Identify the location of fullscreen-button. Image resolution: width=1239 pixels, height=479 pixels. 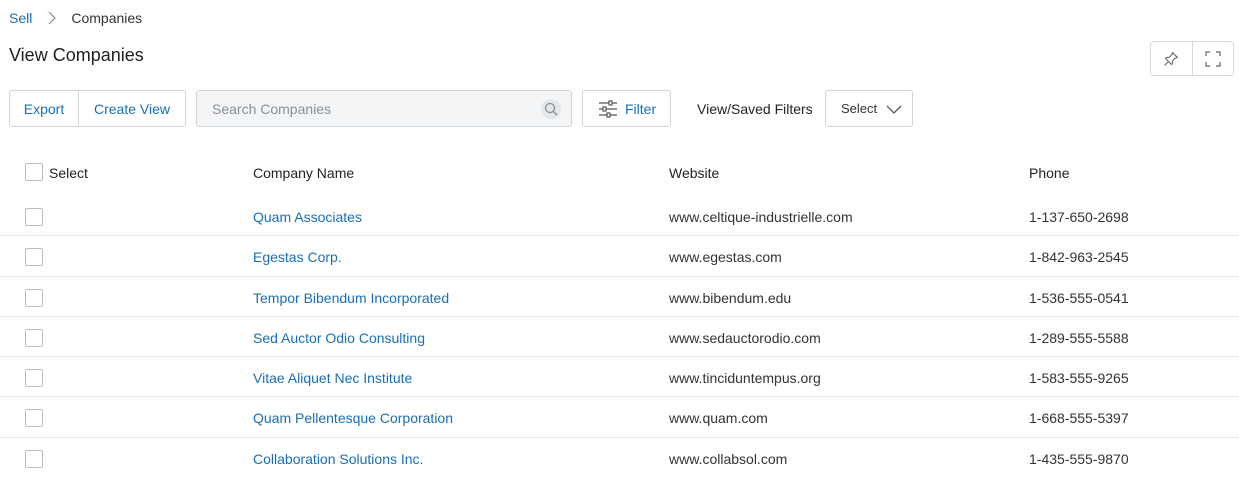
(1212, 58).